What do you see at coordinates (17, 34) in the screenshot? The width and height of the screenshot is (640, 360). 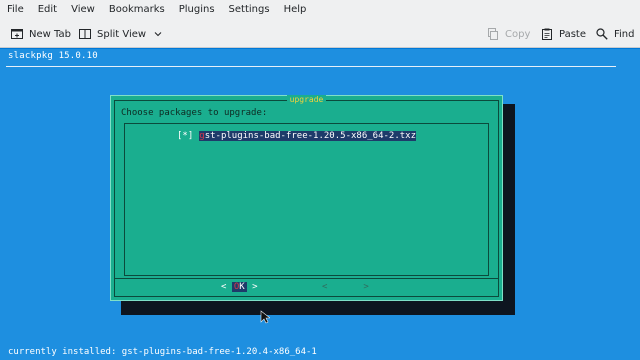 I see `new-tab-icon` at bounding box center [17, 34].